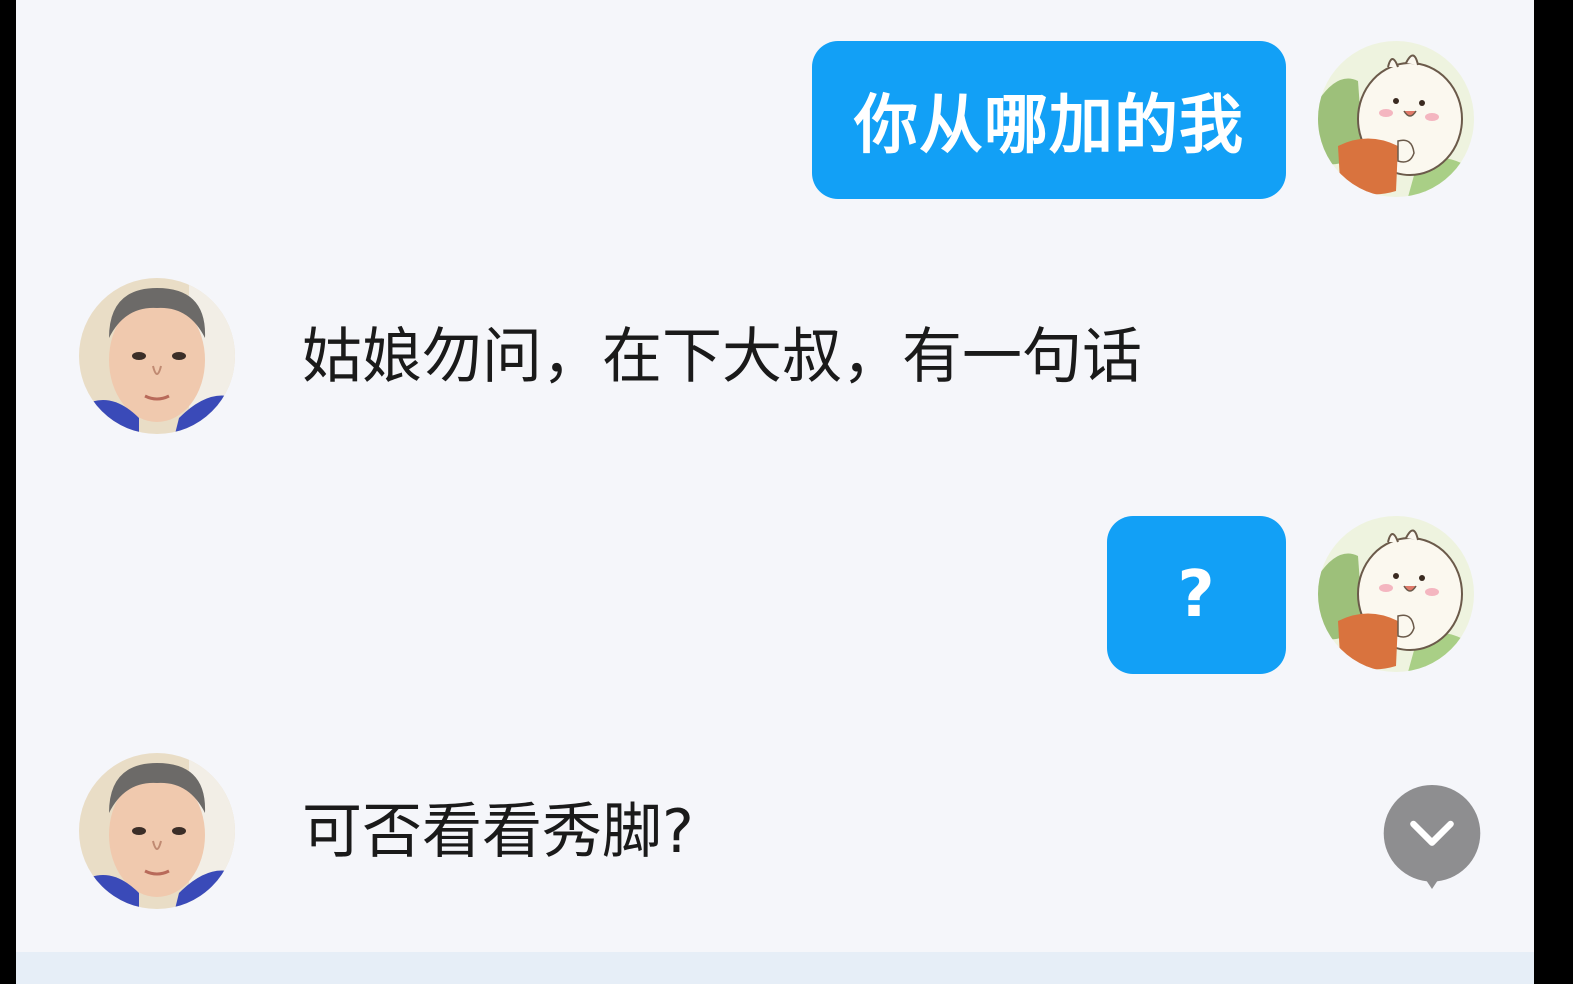  I want to click on chevron-down-icon, so click(1432, 837).